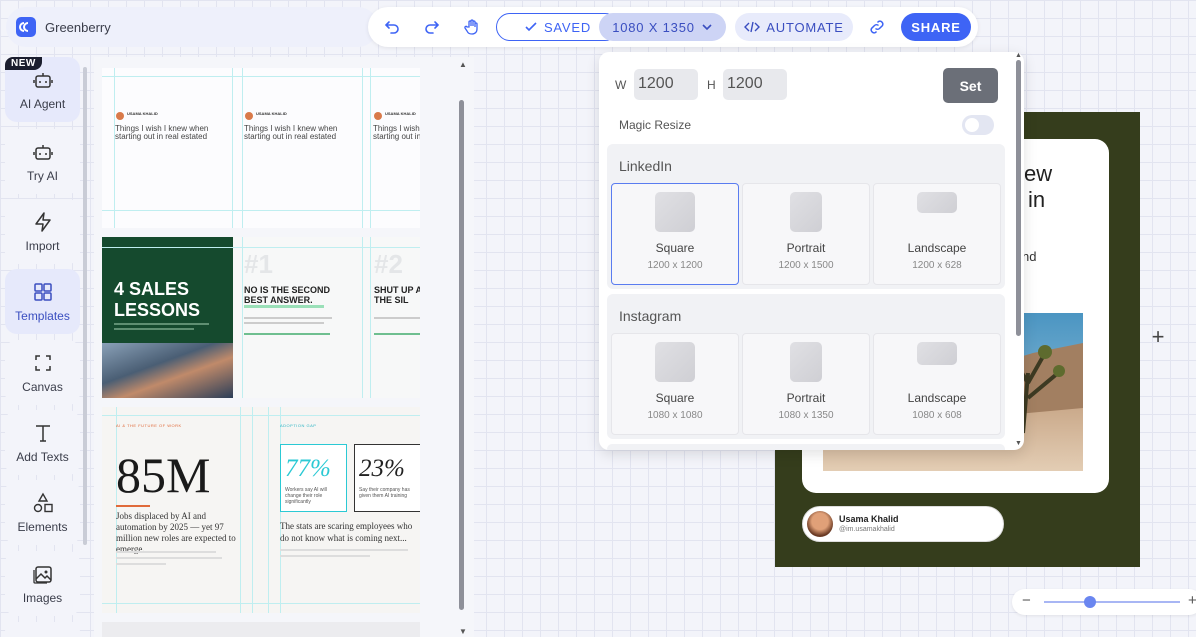 This screenshot has height=637, width=1196. What do you see at coordinates (26, 27) in the screenshot?
I see `greenberry-logo-icon` at bounding box center [26, 27].